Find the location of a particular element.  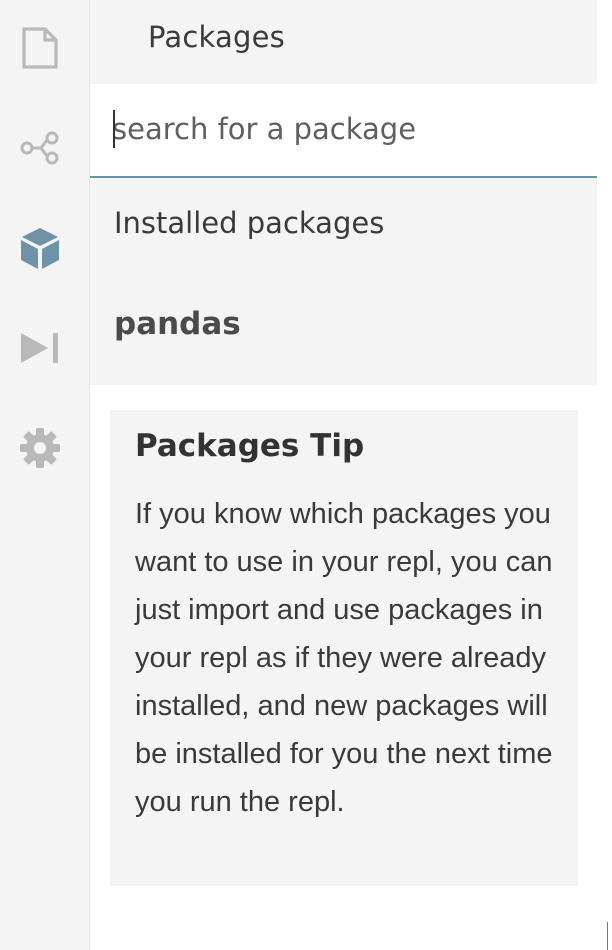

panel-title: Packages is located at coordinates (216, 37).